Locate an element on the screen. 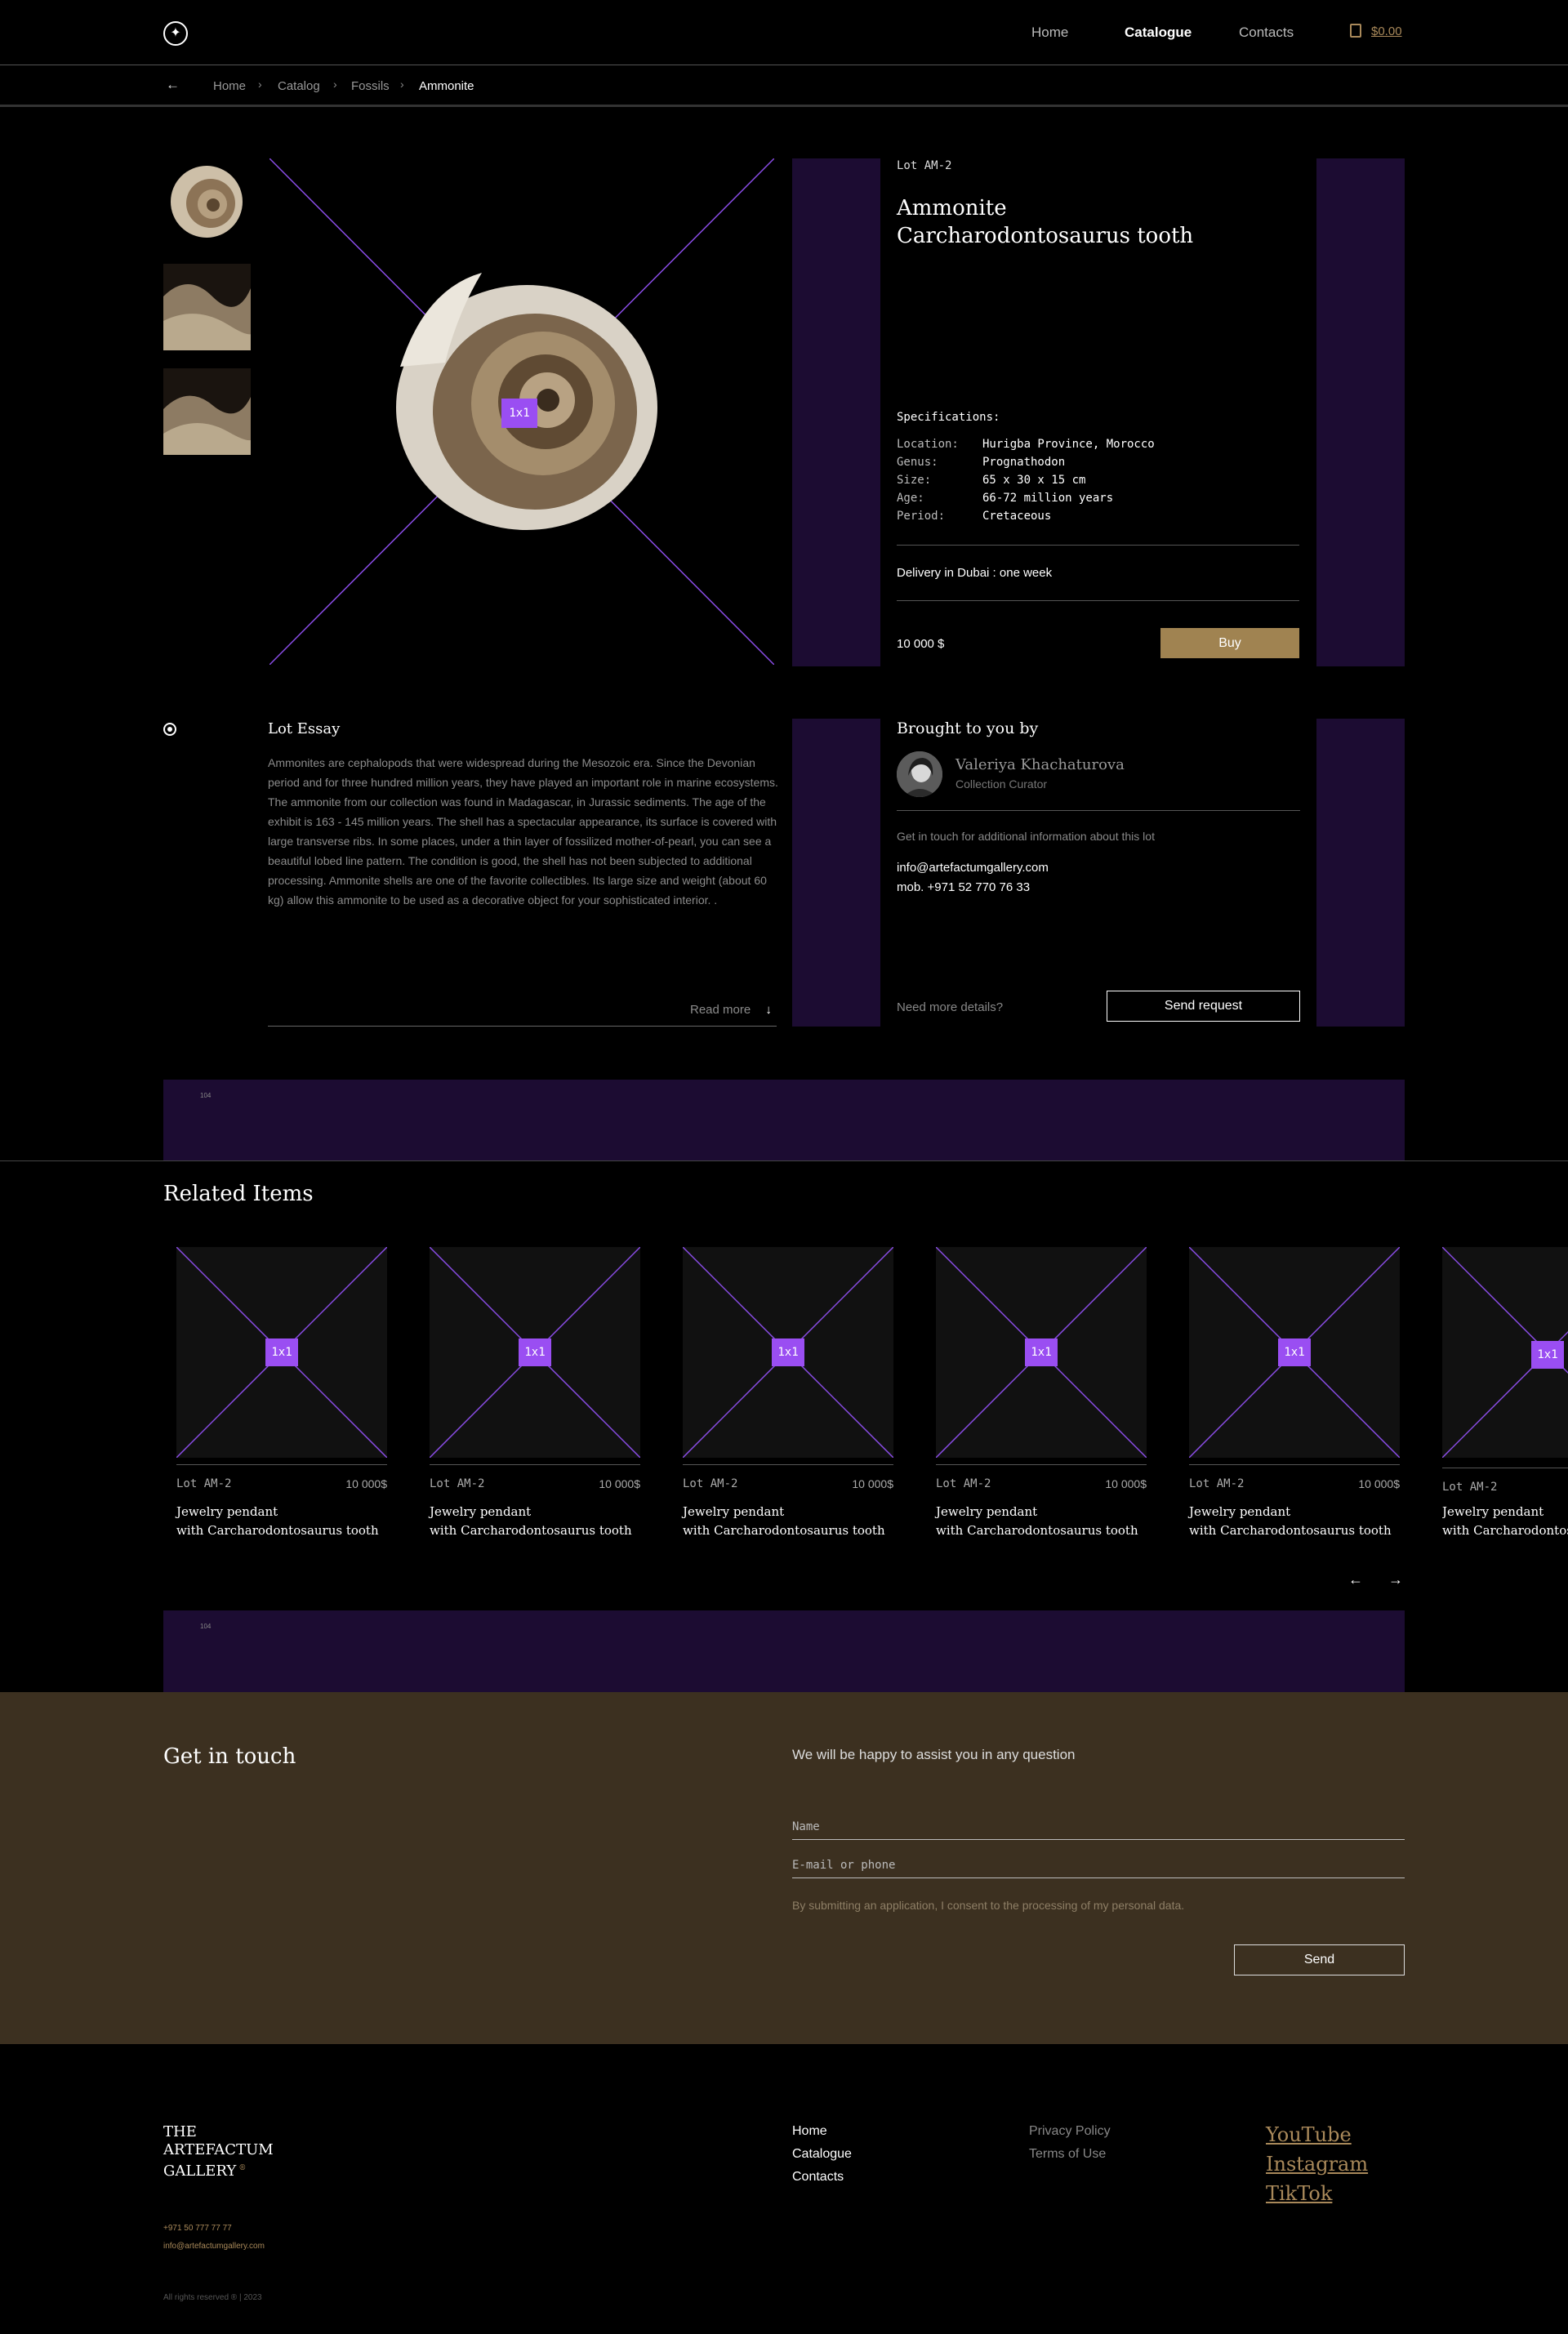  breadcrumb-home: Home is located at coordinates (229, 86).